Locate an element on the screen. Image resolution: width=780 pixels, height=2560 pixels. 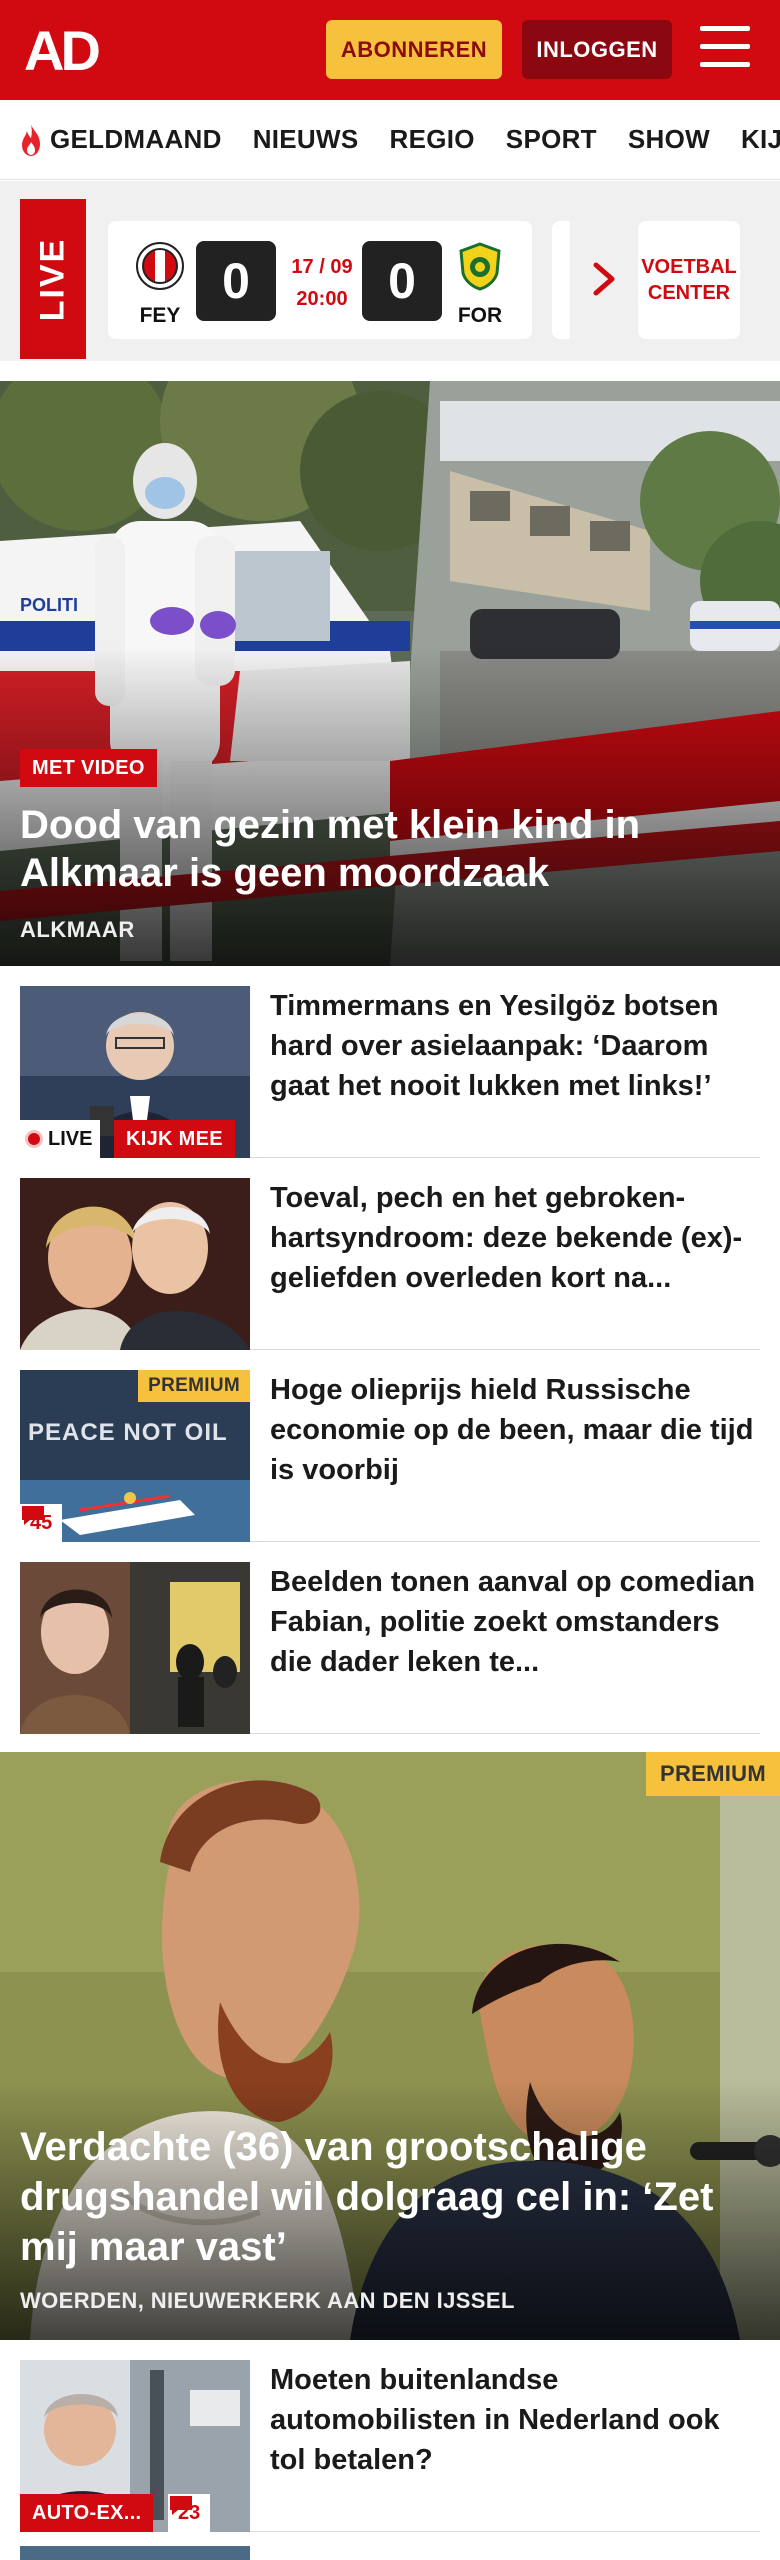
top-header: AD ABONNEREN INLOGGEN is located at coordinates (390, 50).